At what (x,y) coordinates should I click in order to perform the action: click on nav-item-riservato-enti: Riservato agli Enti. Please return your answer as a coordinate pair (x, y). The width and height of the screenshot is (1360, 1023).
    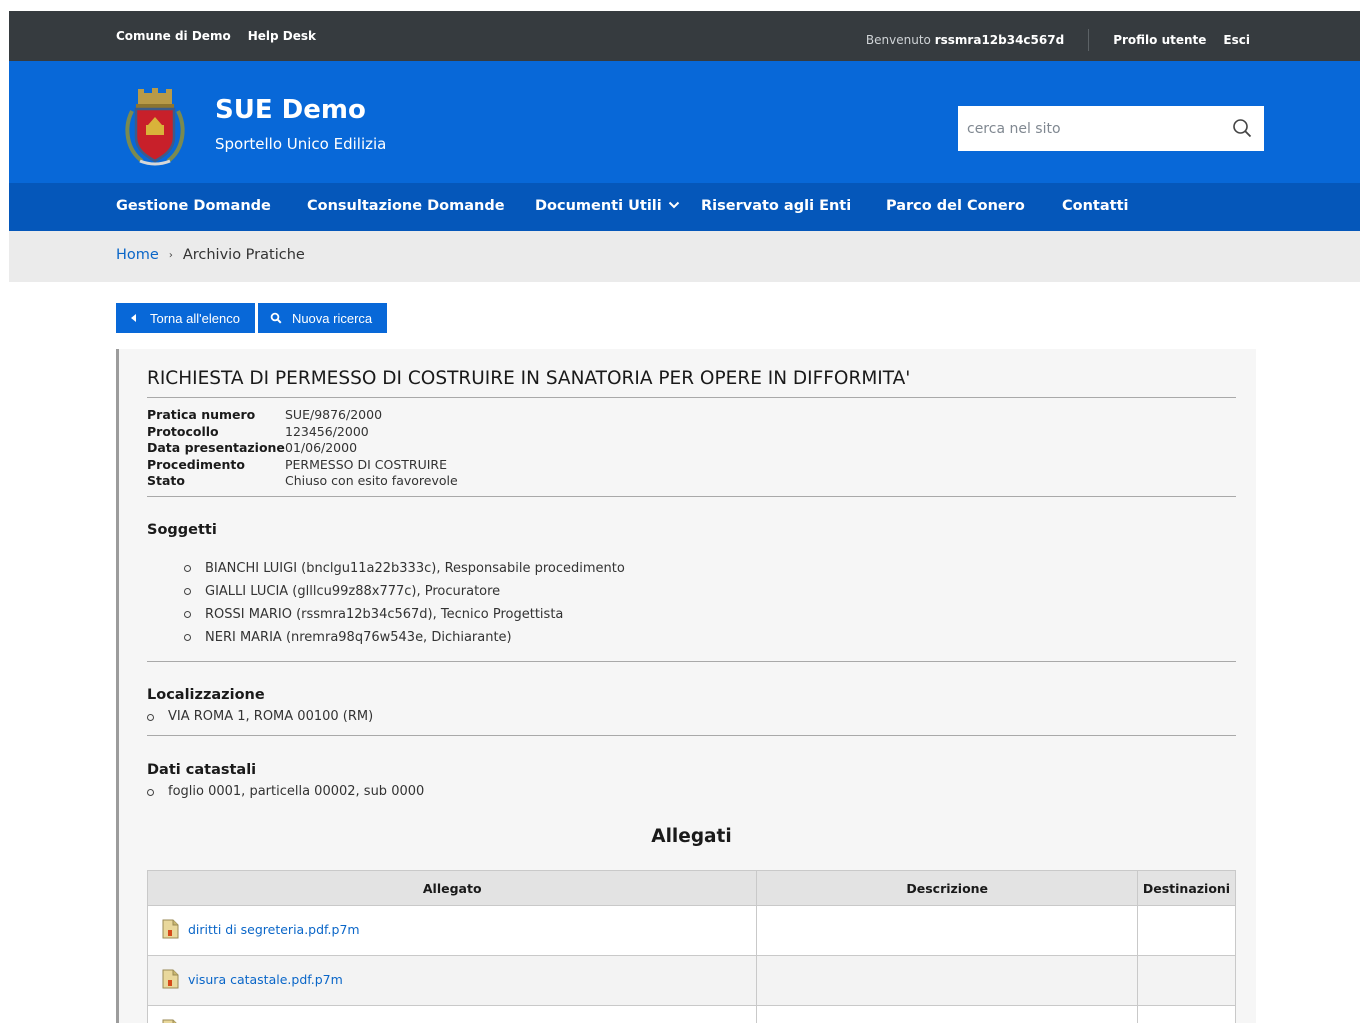
    Looking at the image, I should click on (776, 206).